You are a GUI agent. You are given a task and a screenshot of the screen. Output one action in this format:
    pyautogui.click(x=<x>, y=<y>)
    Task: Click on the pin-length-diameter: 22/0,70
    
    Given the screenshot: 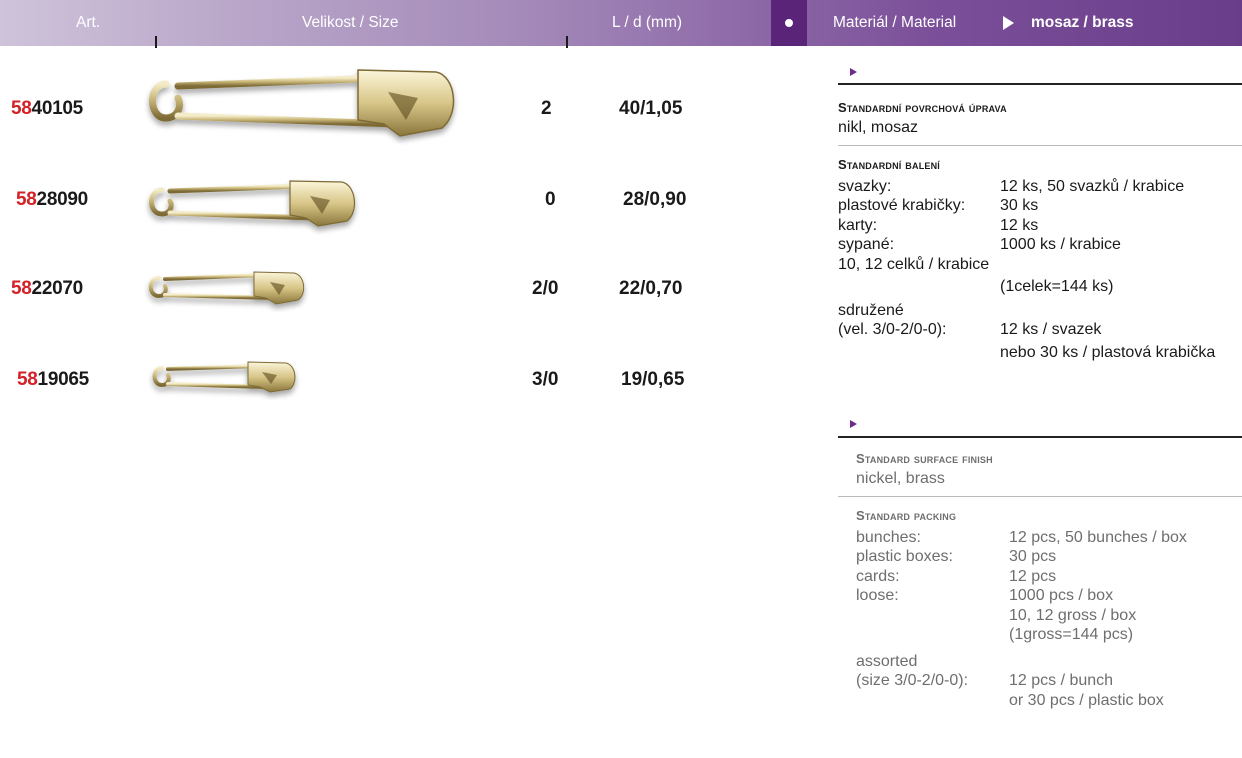 What is the action you would take?
    pyautogui.click(x=651, y=288)
    